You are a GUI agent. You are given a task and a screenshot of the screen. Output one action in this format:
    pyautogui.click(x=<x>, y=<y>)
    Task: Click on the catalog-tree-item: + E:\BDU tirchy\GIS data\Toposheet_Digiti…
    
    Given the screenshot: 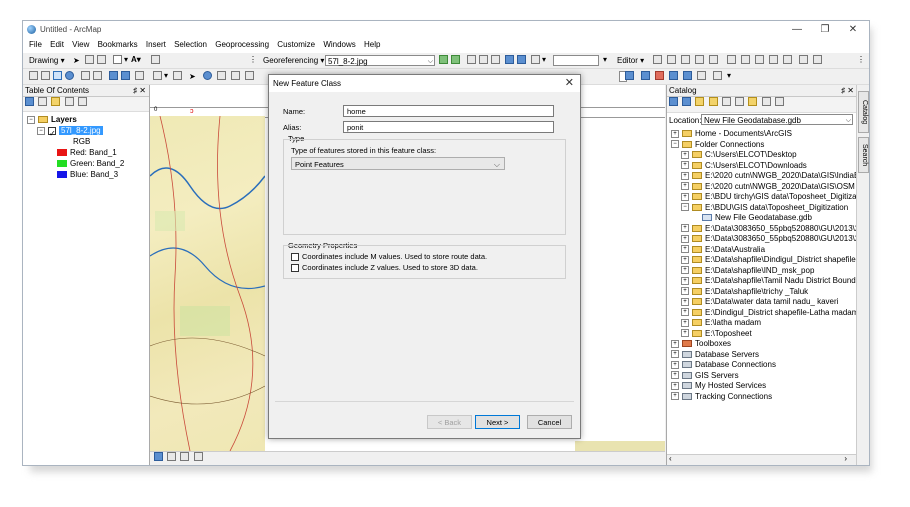 What is the action you would take?
    pyautogui.click(x=762, y=197)
    